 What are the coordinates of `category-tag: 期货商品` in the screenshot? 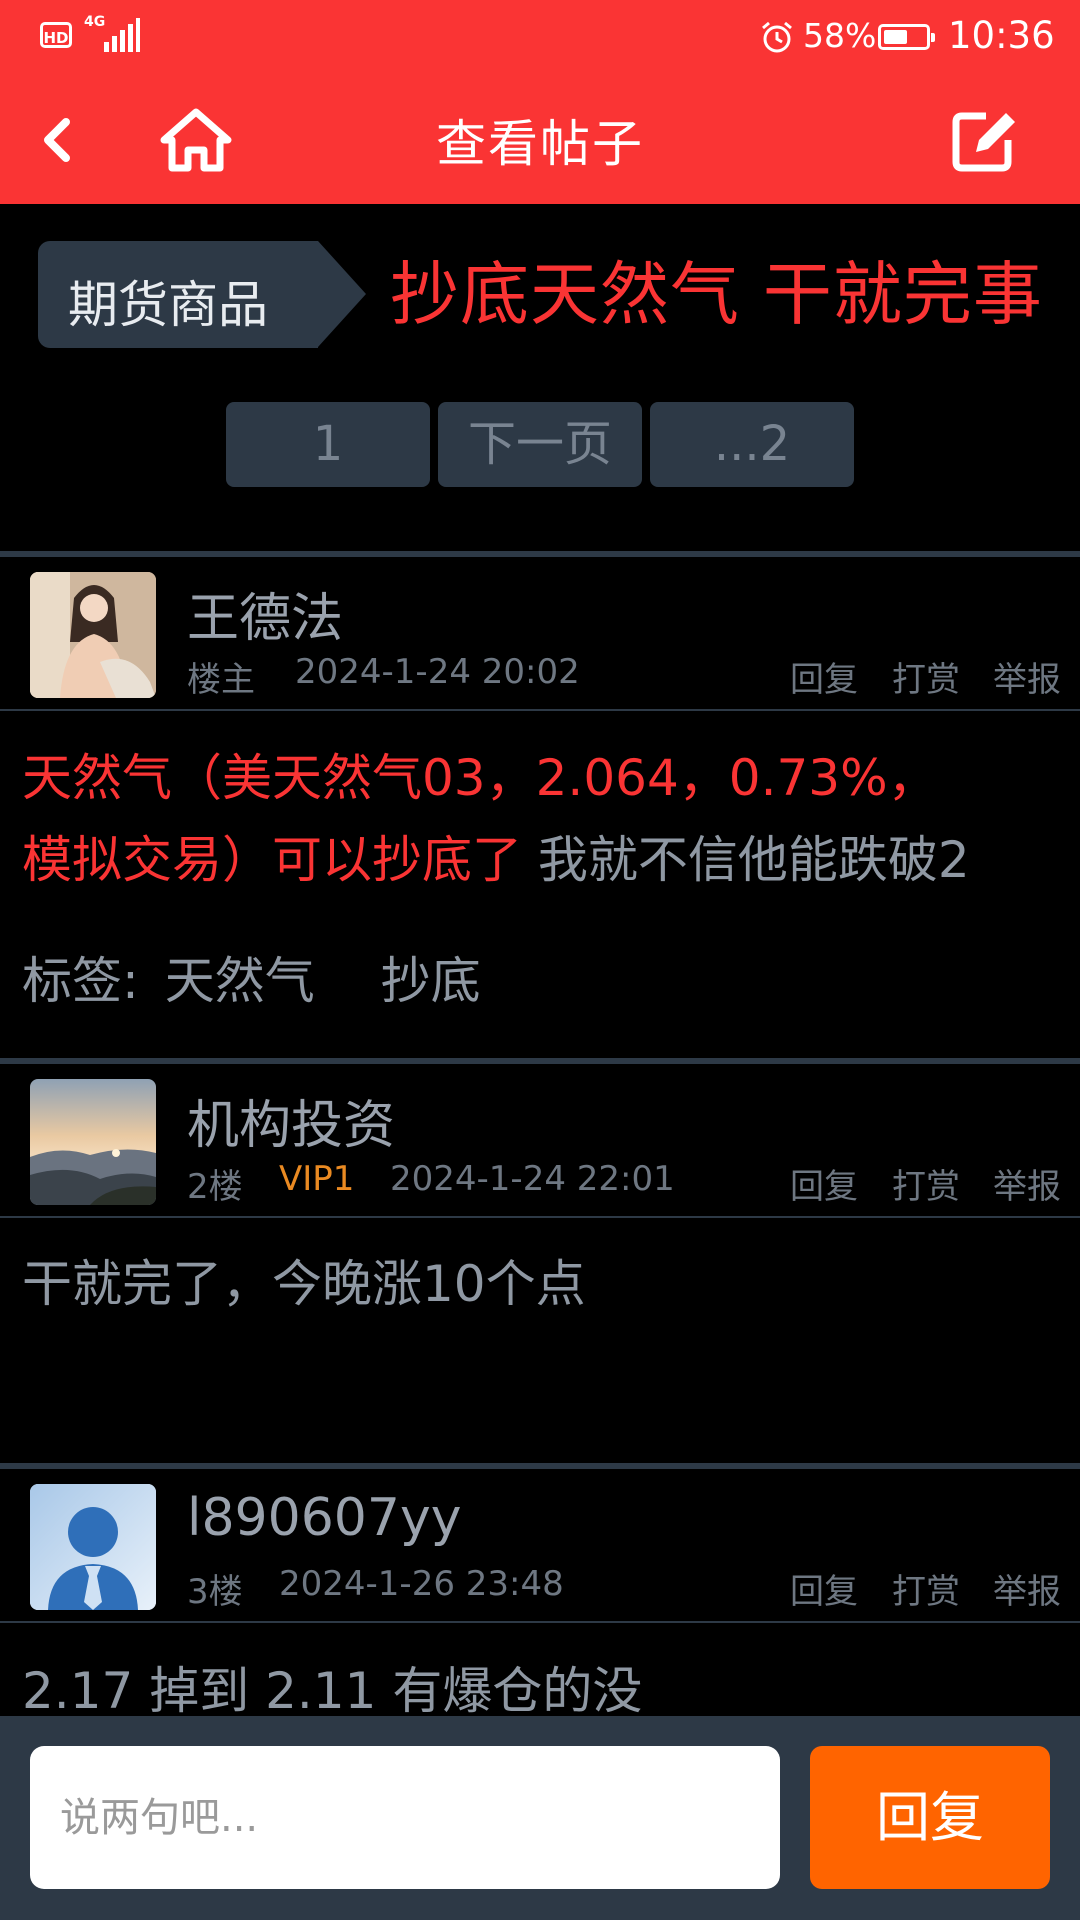 It's located at (202, 294).